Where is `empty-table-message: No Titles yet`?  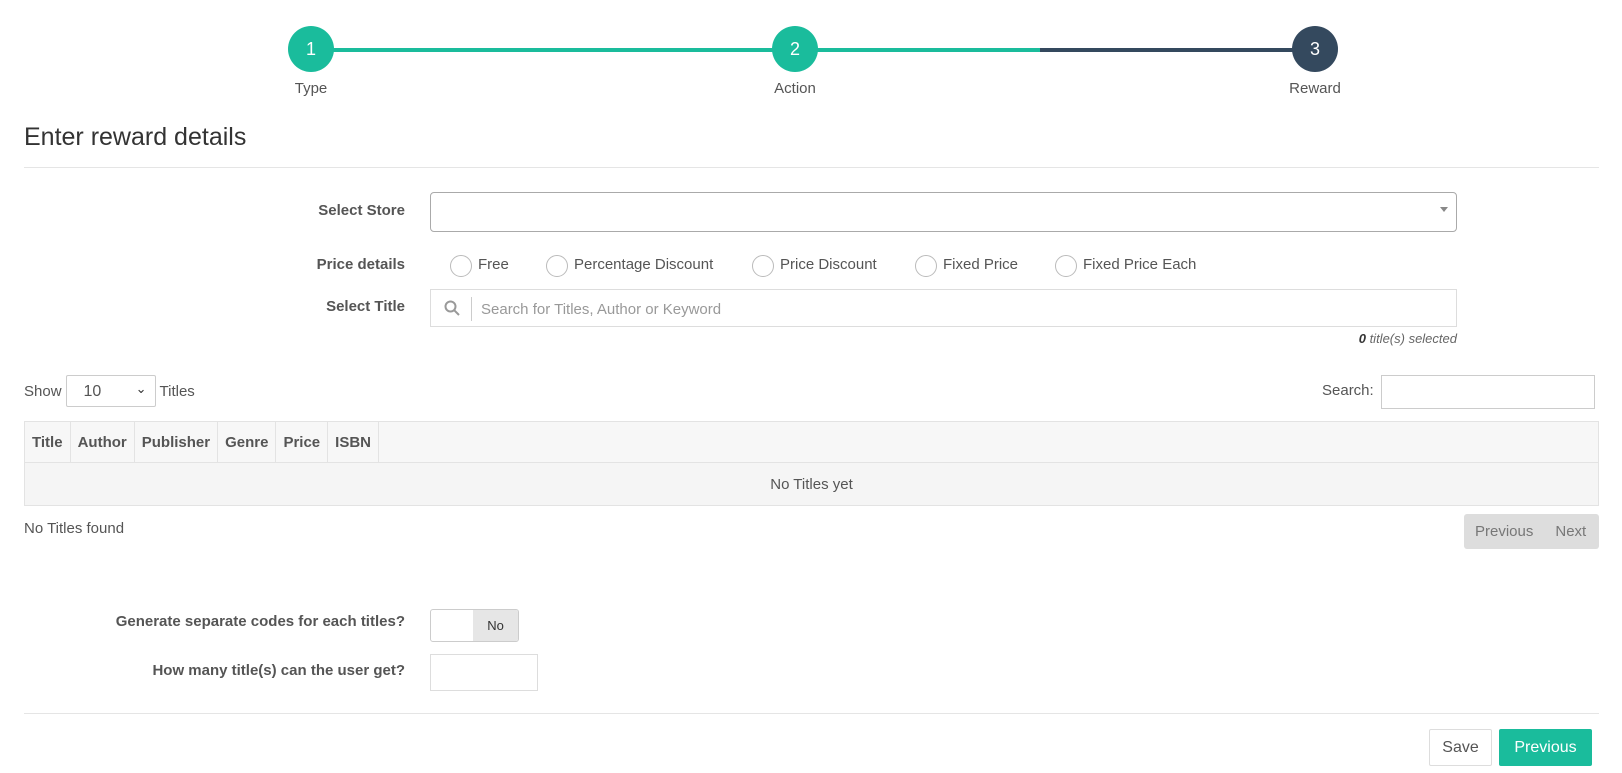
empty-table-message: No Titles yet is located at coordinates (811, 484).